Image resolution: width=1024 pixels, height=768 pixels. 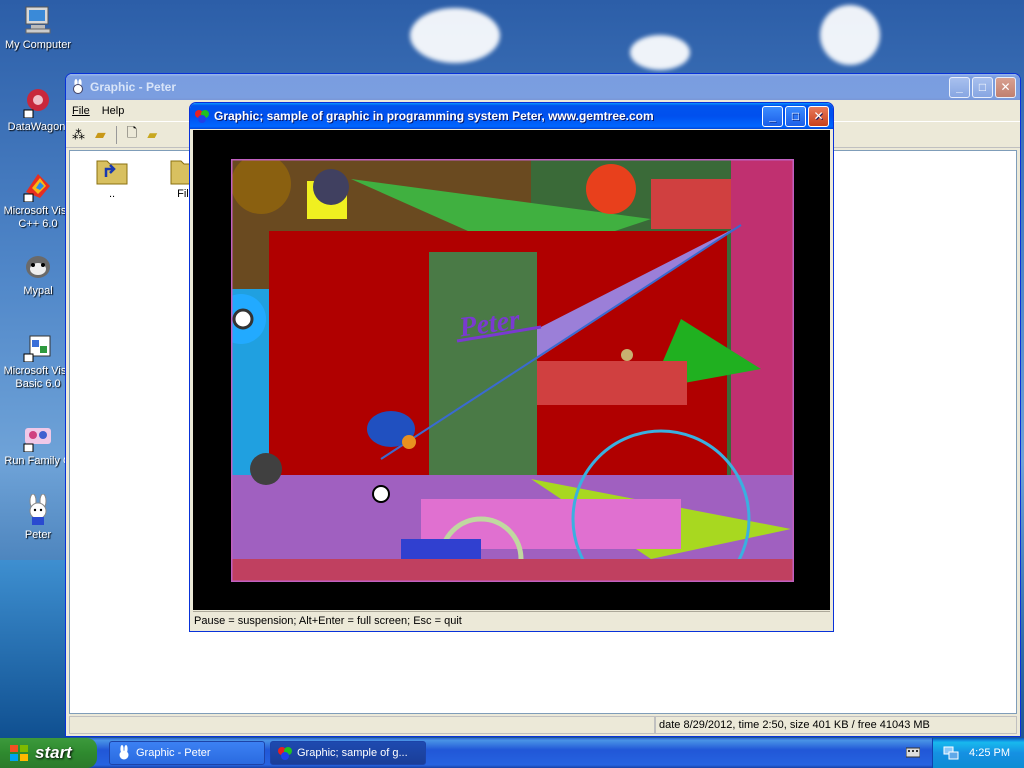 What do you see at coordinates (81, 111) in the screenshot?
I see `menu-file: File` at bounding box center [81, 111].